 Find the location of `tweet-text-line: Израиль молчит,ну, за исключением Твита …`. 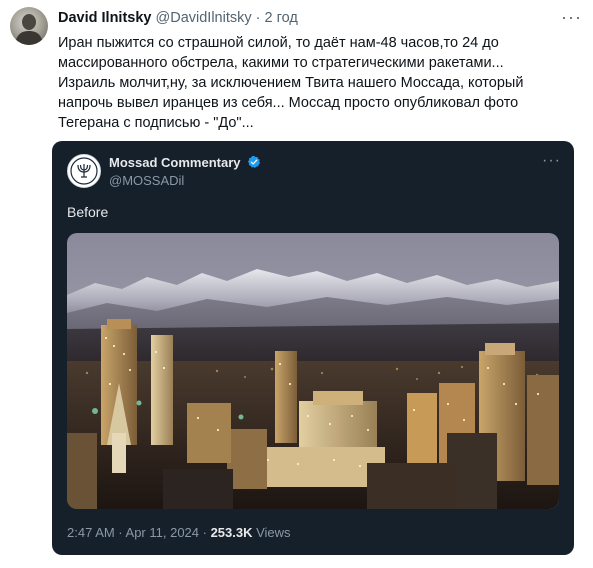

tweet-text-line: Израиль молчит,ну, за исключением Твита … is located at coordinates (291, 83).